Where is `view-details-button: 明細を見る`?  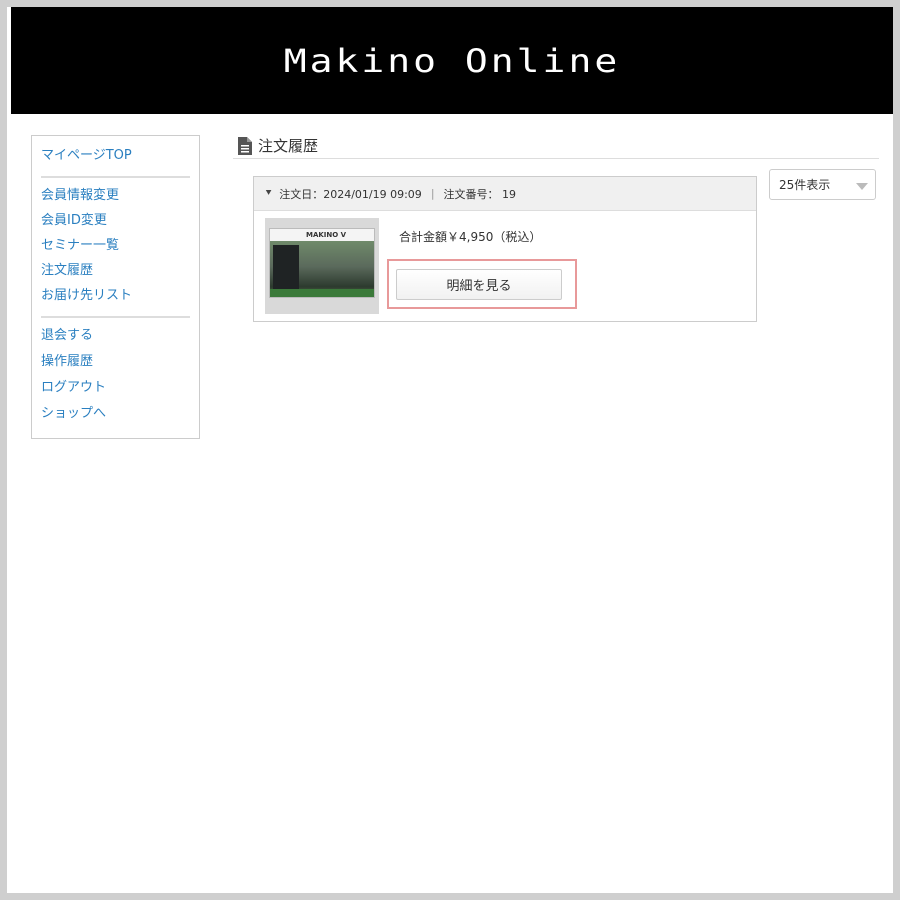
view-details-button: 明細を見る is located at coordinates (479, 284).